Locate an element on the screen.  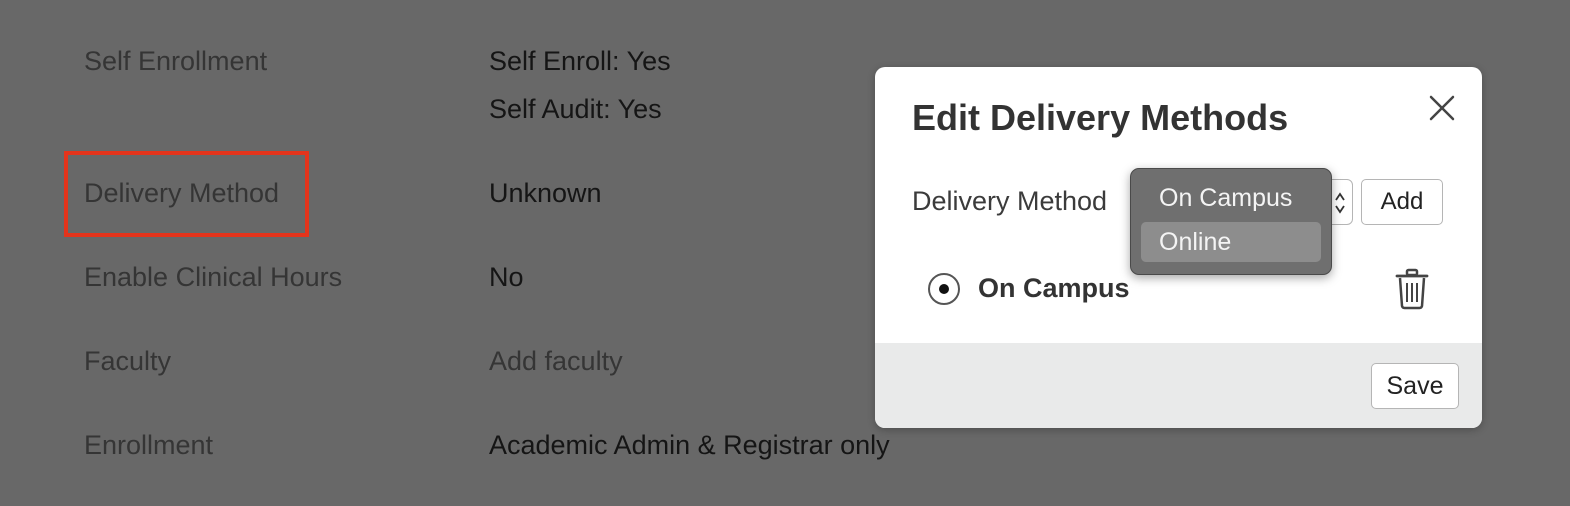
method-radio-on-campus is located at coordinates (944, 289).